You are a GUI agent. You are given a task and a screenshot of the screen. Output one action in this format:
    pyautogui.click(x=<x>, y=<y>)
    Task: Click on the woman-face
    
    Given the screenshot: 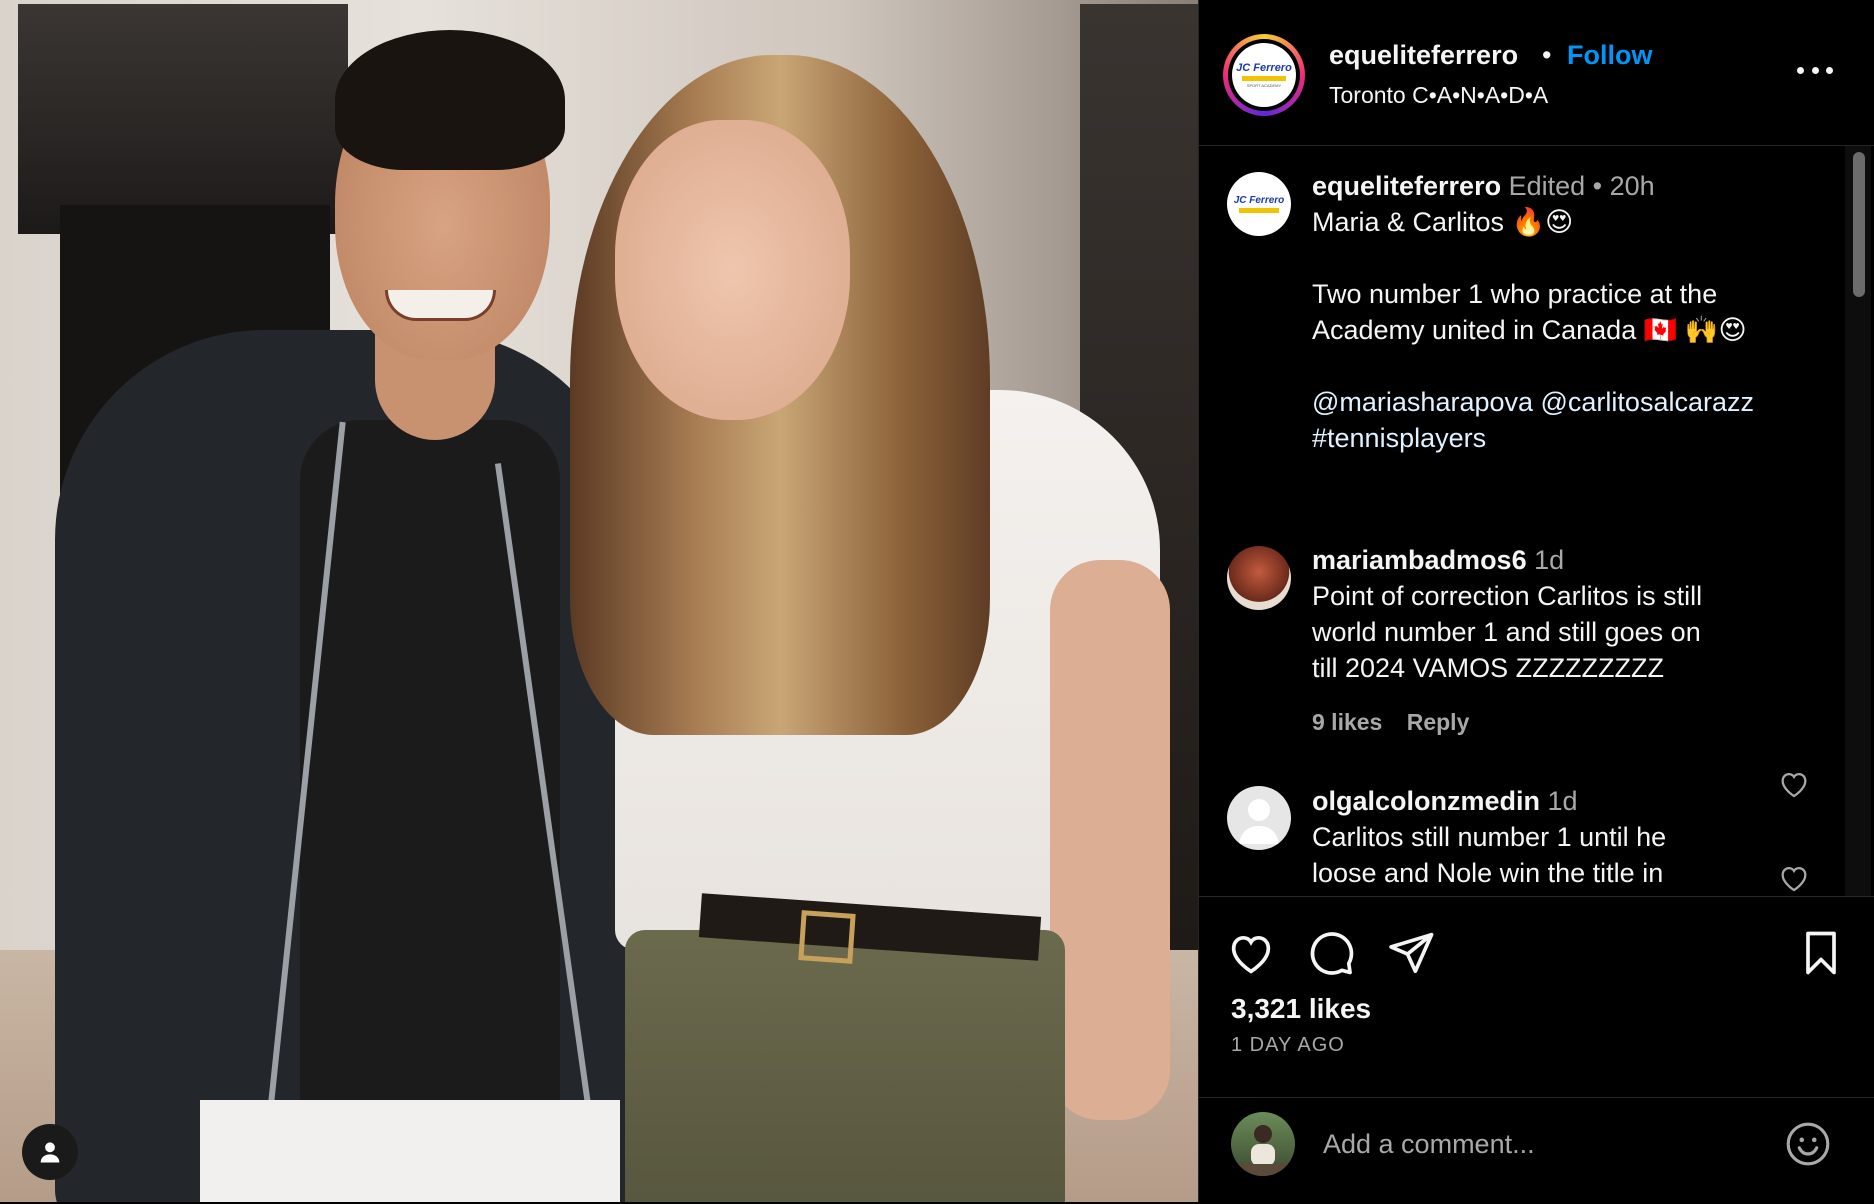 What is the action you would take?
    pyautogui.click(x=732, y=270)
    